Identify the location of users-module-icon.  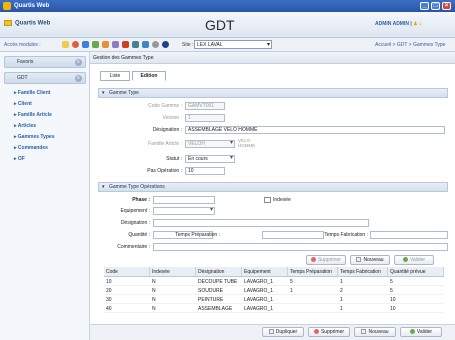
(85, 44).